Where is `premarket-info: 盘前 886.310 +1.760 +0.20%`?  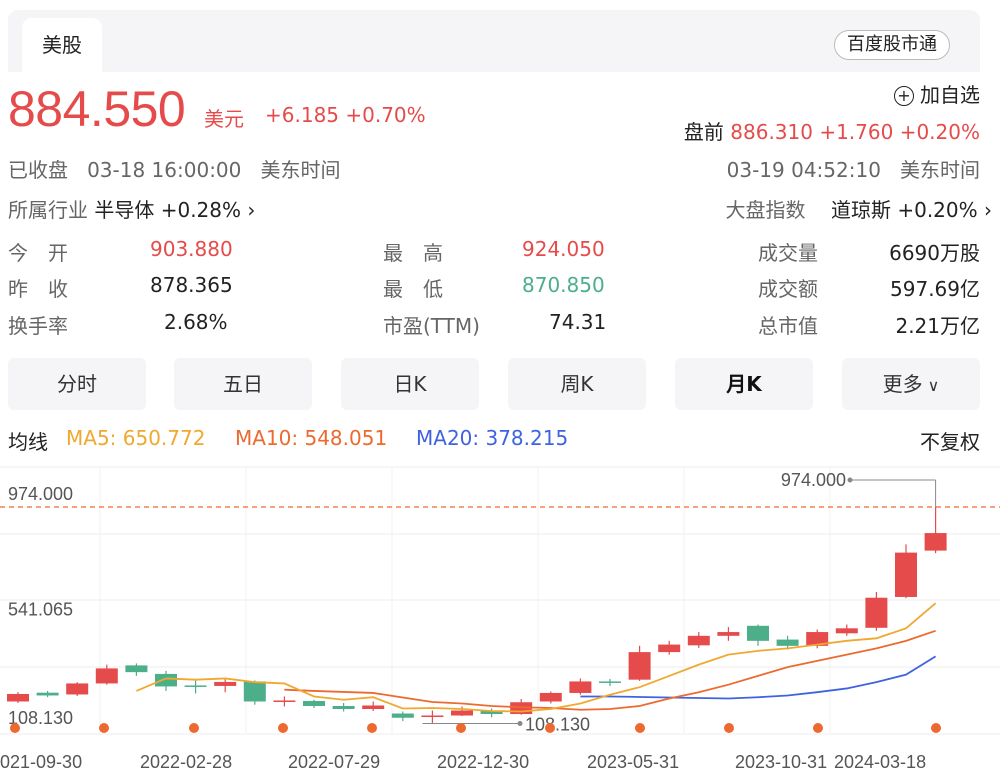
premarket-info: 盘前 886.310 +1.760 +0.20% is located at coordinates (832, 130).